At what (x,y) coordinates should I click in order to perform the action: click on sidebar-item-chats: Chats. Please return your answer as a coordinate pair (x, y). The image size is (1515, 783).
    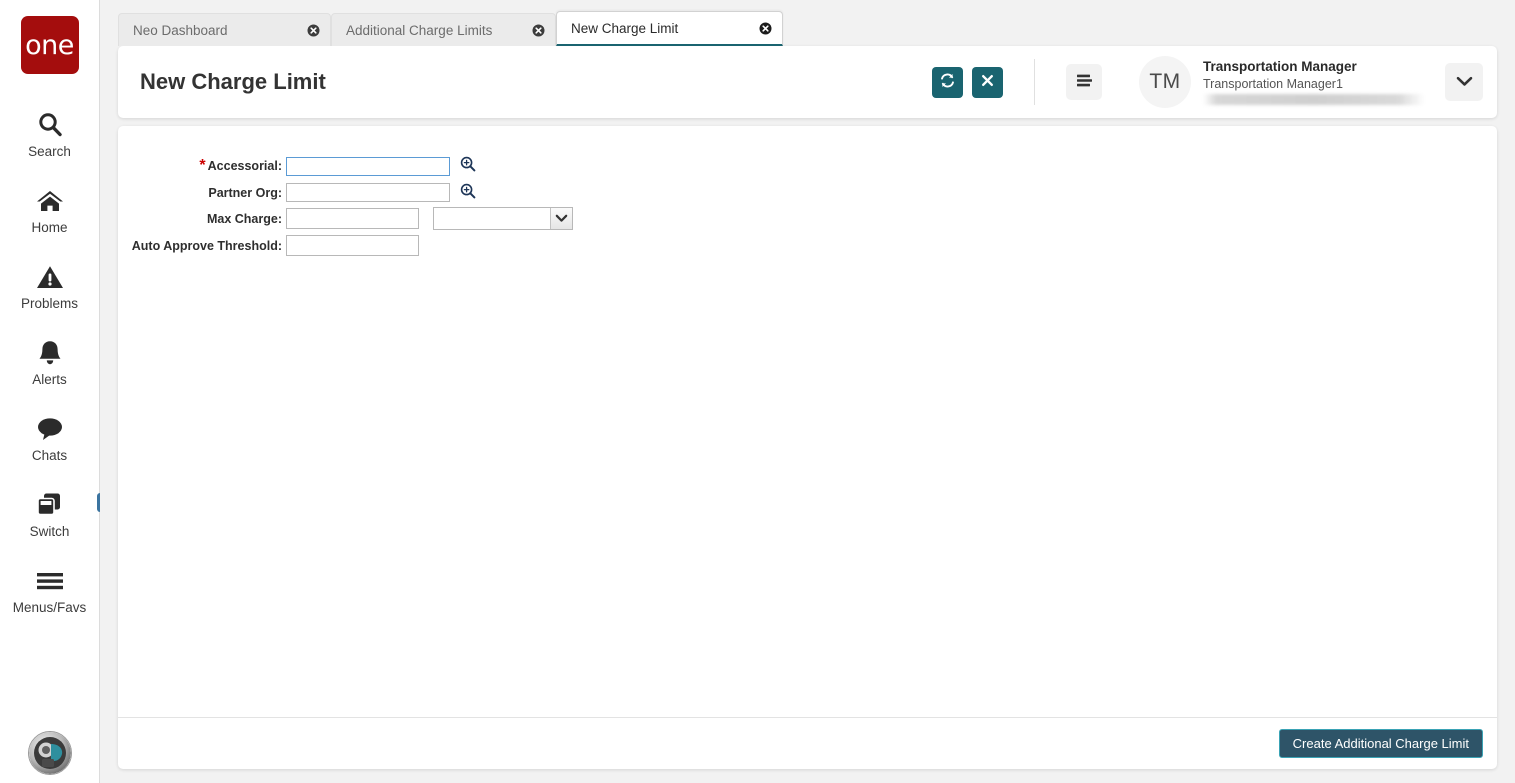
    Looking at the image, I should click on (49, 438).